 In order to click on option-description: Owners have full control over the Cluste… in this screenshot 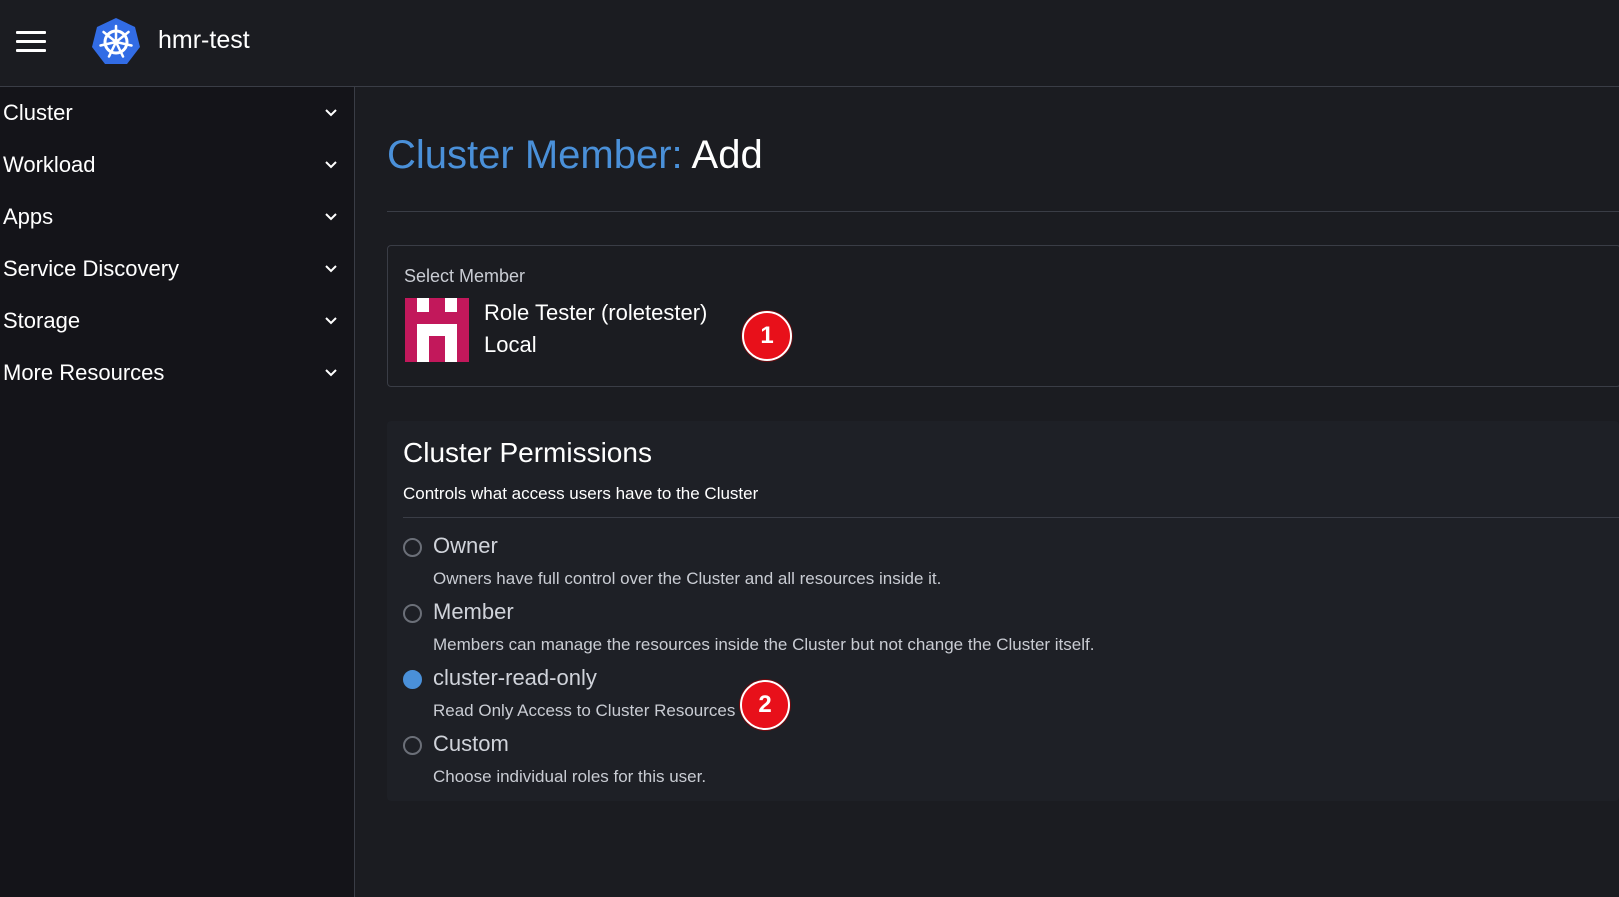, I will do `click(687, 578)`.